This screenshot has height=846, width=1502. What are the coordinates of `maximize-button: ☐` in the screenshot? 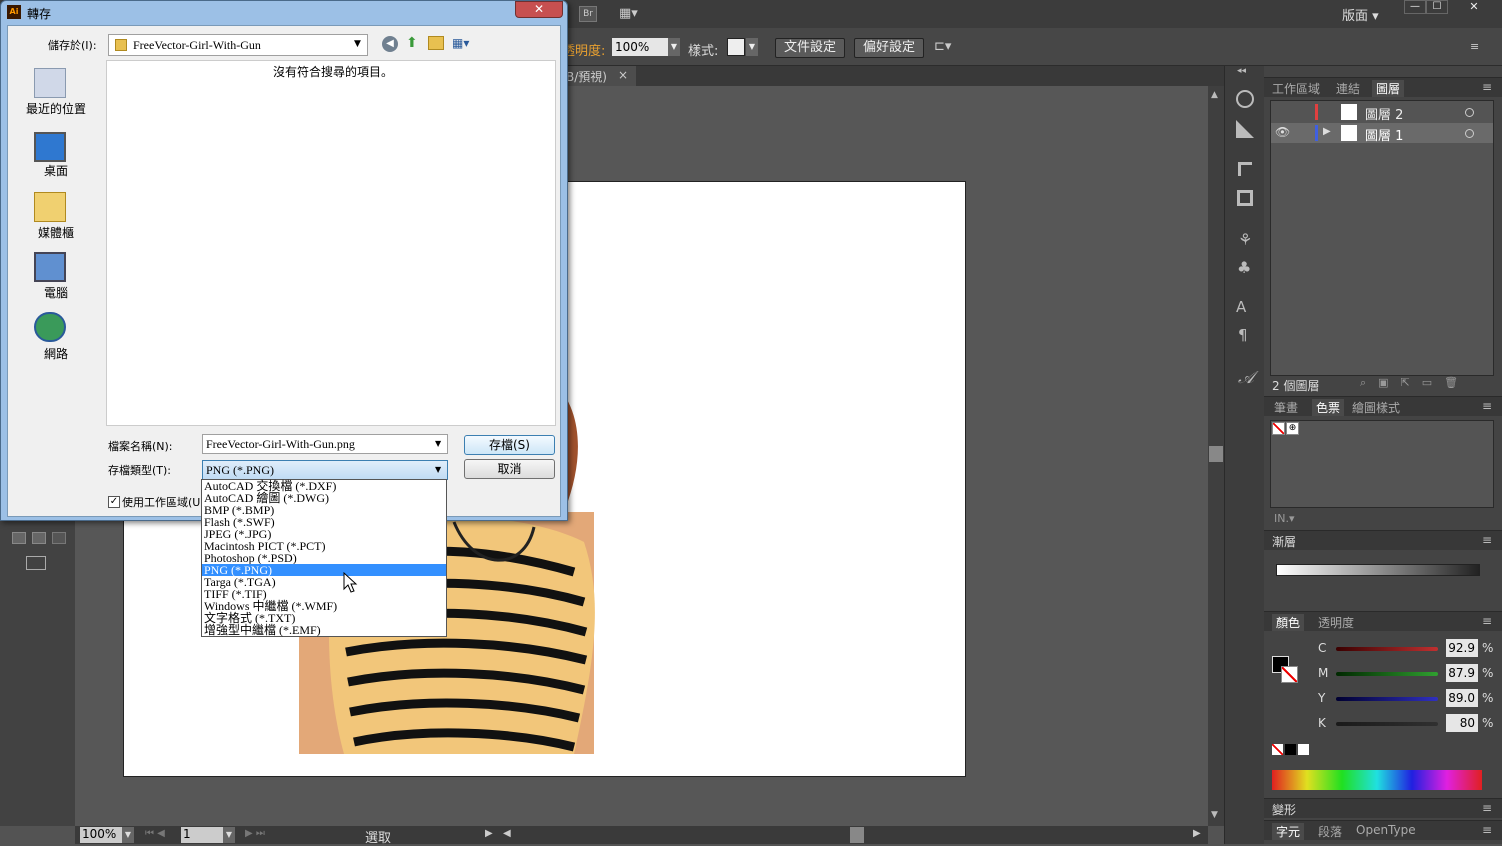 It's located at (1437, 7).